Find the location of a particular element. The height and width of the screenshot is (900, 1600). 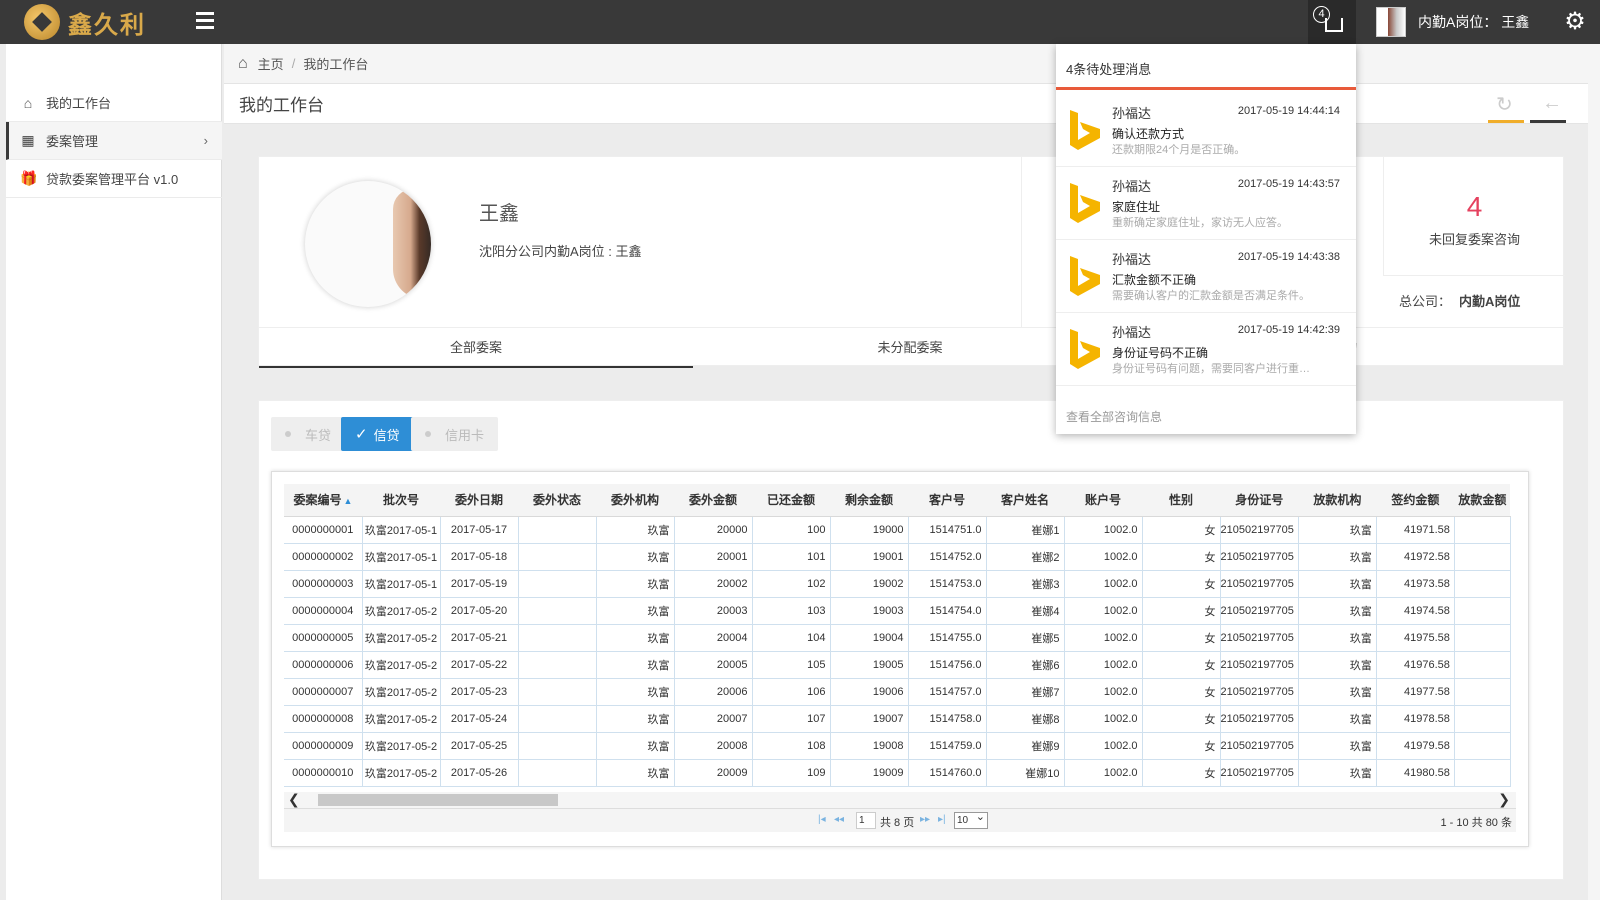

column-header: 身份证号 is located at coordinates (1259, 500).